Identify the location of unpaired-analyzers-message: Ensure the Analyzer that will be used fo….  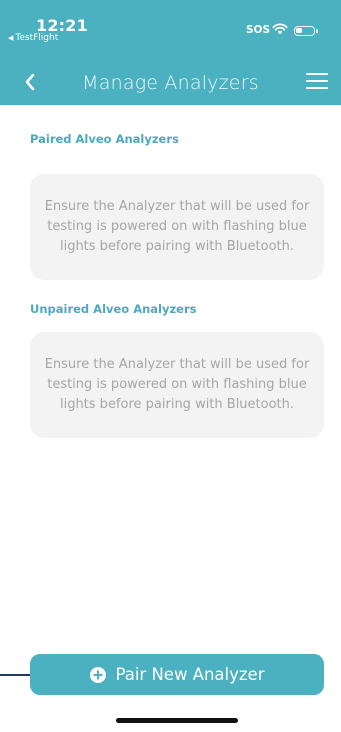
(177, 384).